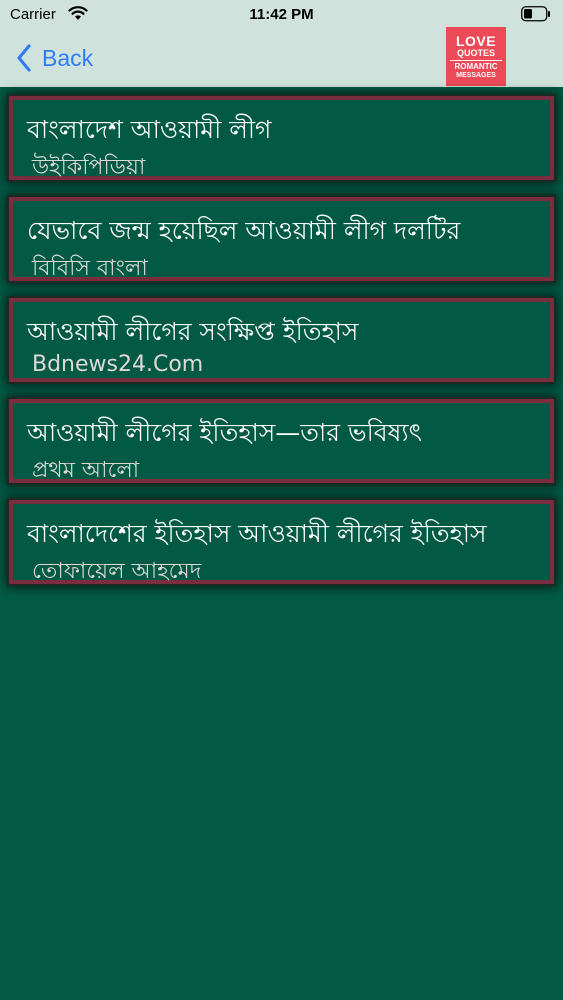  What do you see at coordinates (476, 41) in the screenshot?
I see `logo-text-love: LOVE` at bounding box center [476, 41].